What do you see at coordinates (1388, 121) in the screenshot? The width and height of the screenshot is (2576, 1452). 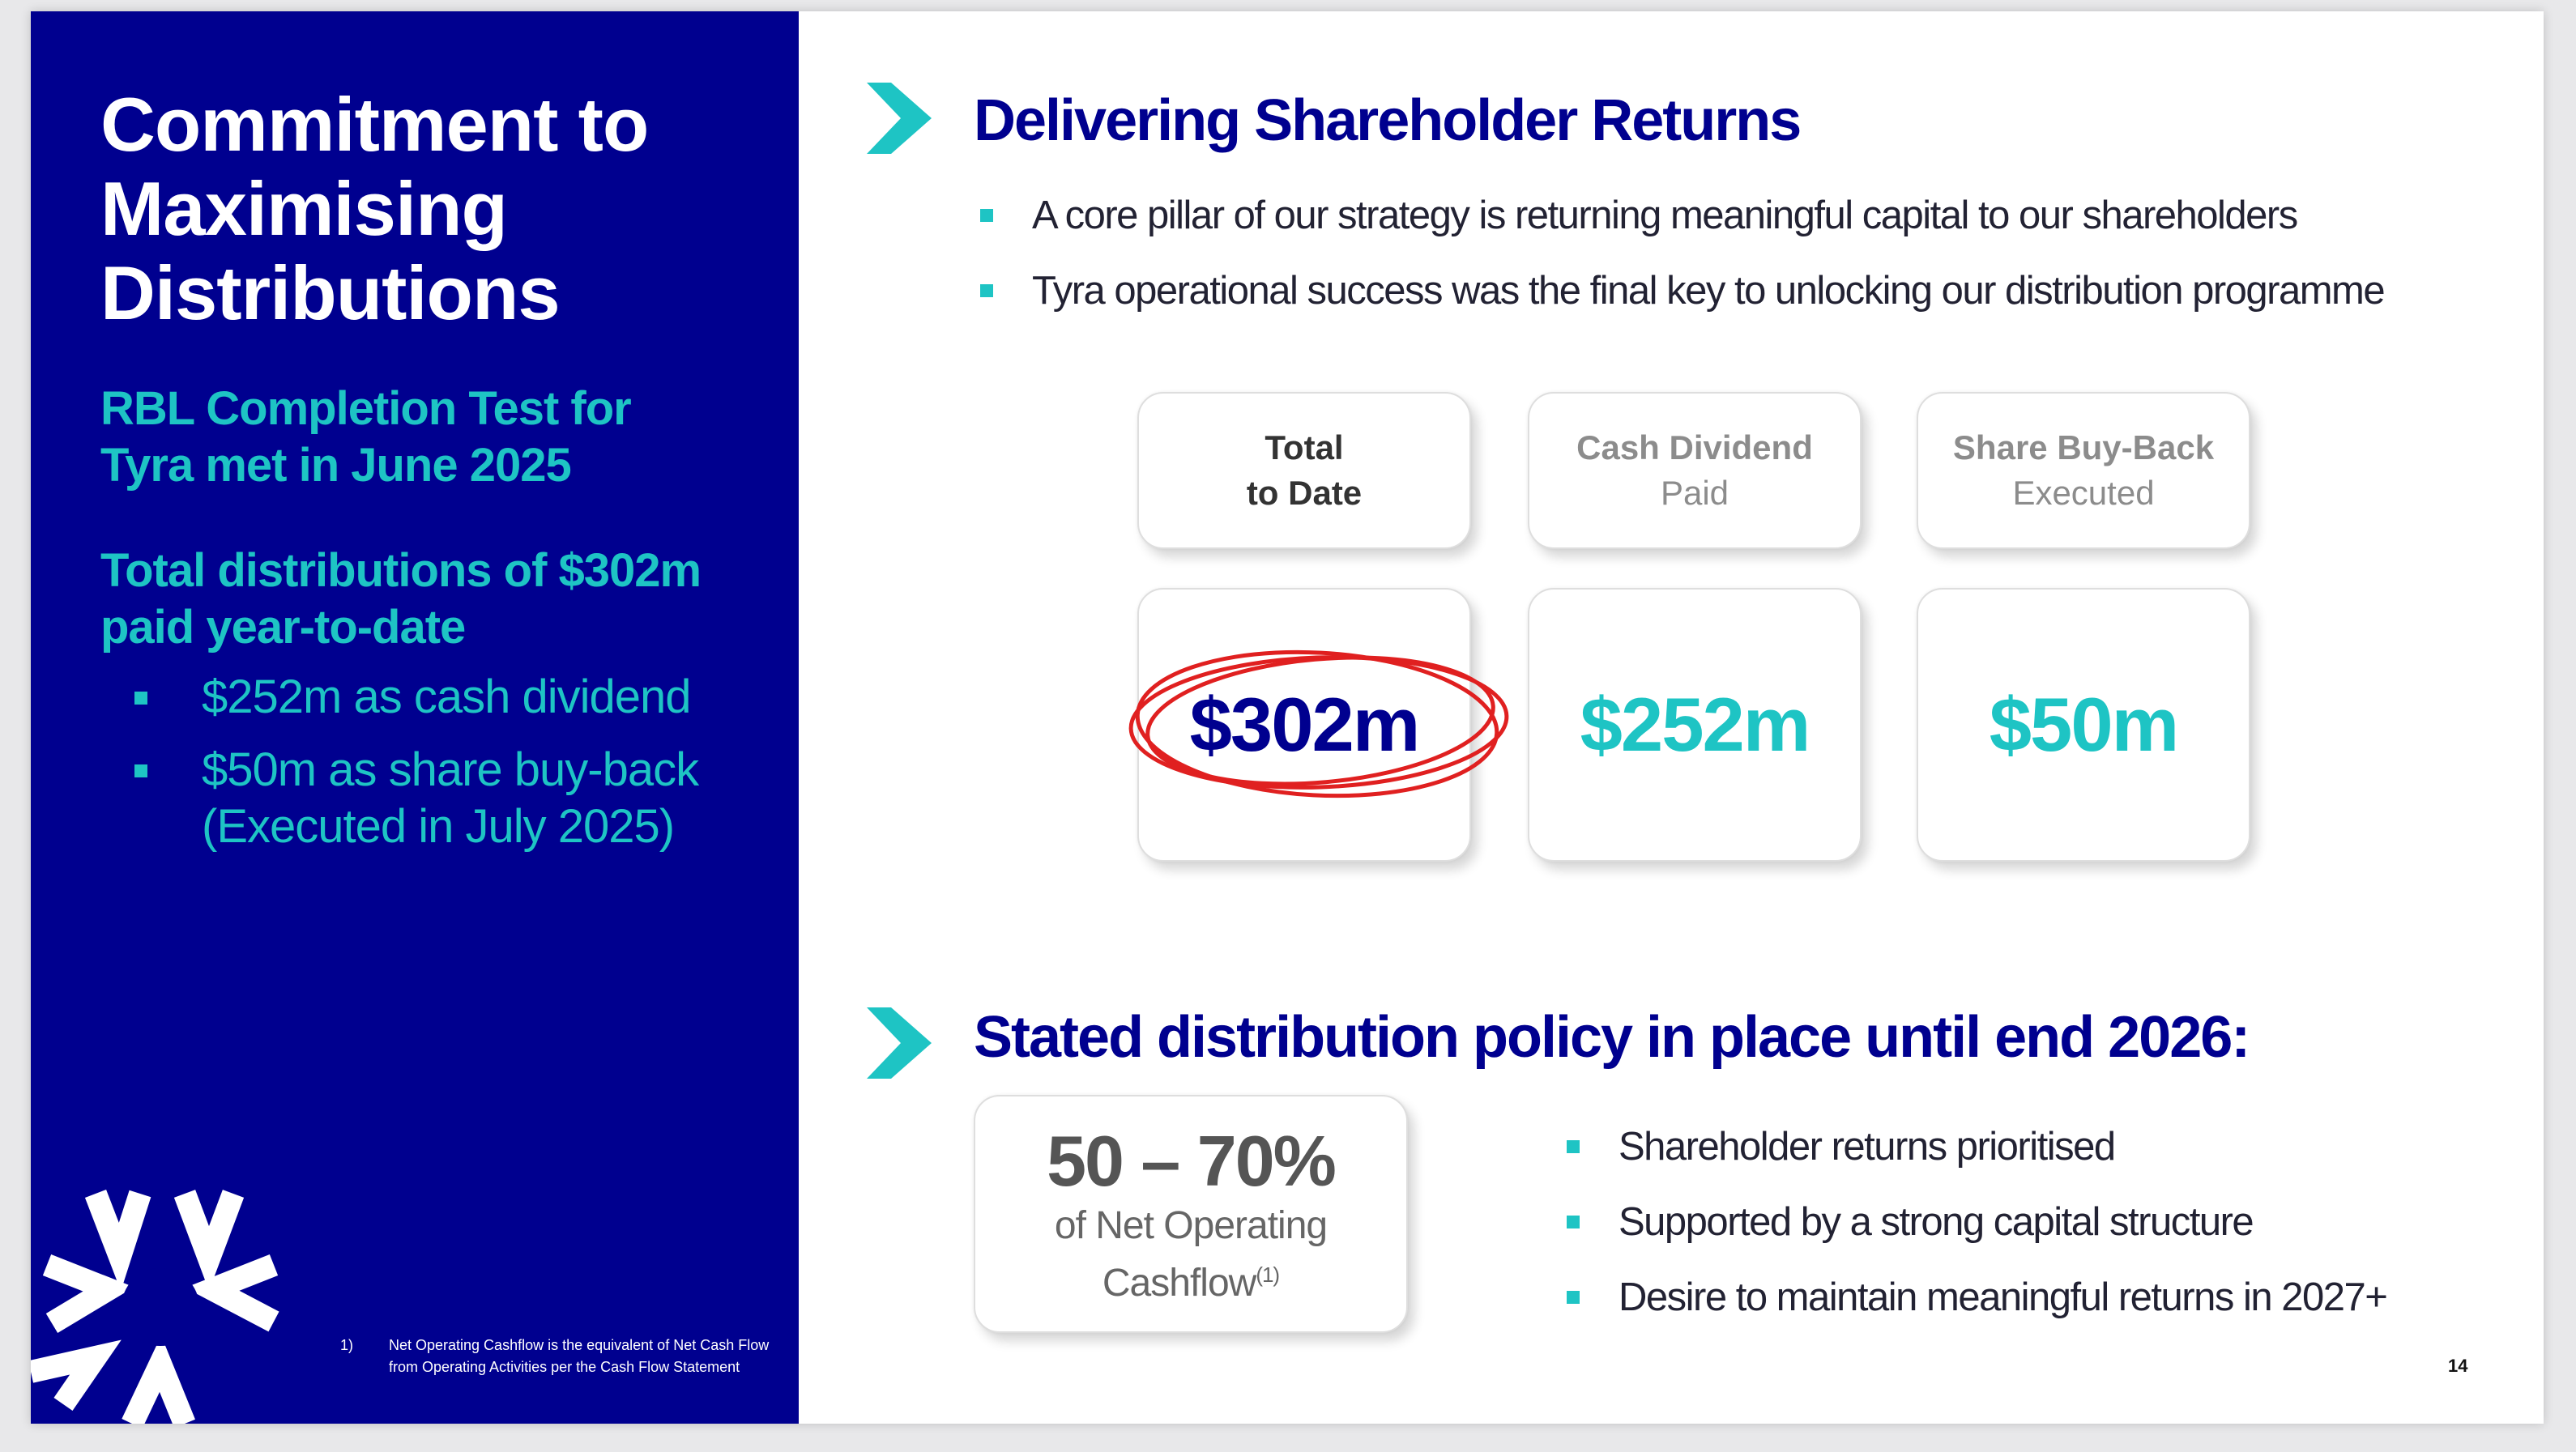 I see `section-title-delivering-returns: Delivering Shareholder Returns` at bounding box center [1388, 121].